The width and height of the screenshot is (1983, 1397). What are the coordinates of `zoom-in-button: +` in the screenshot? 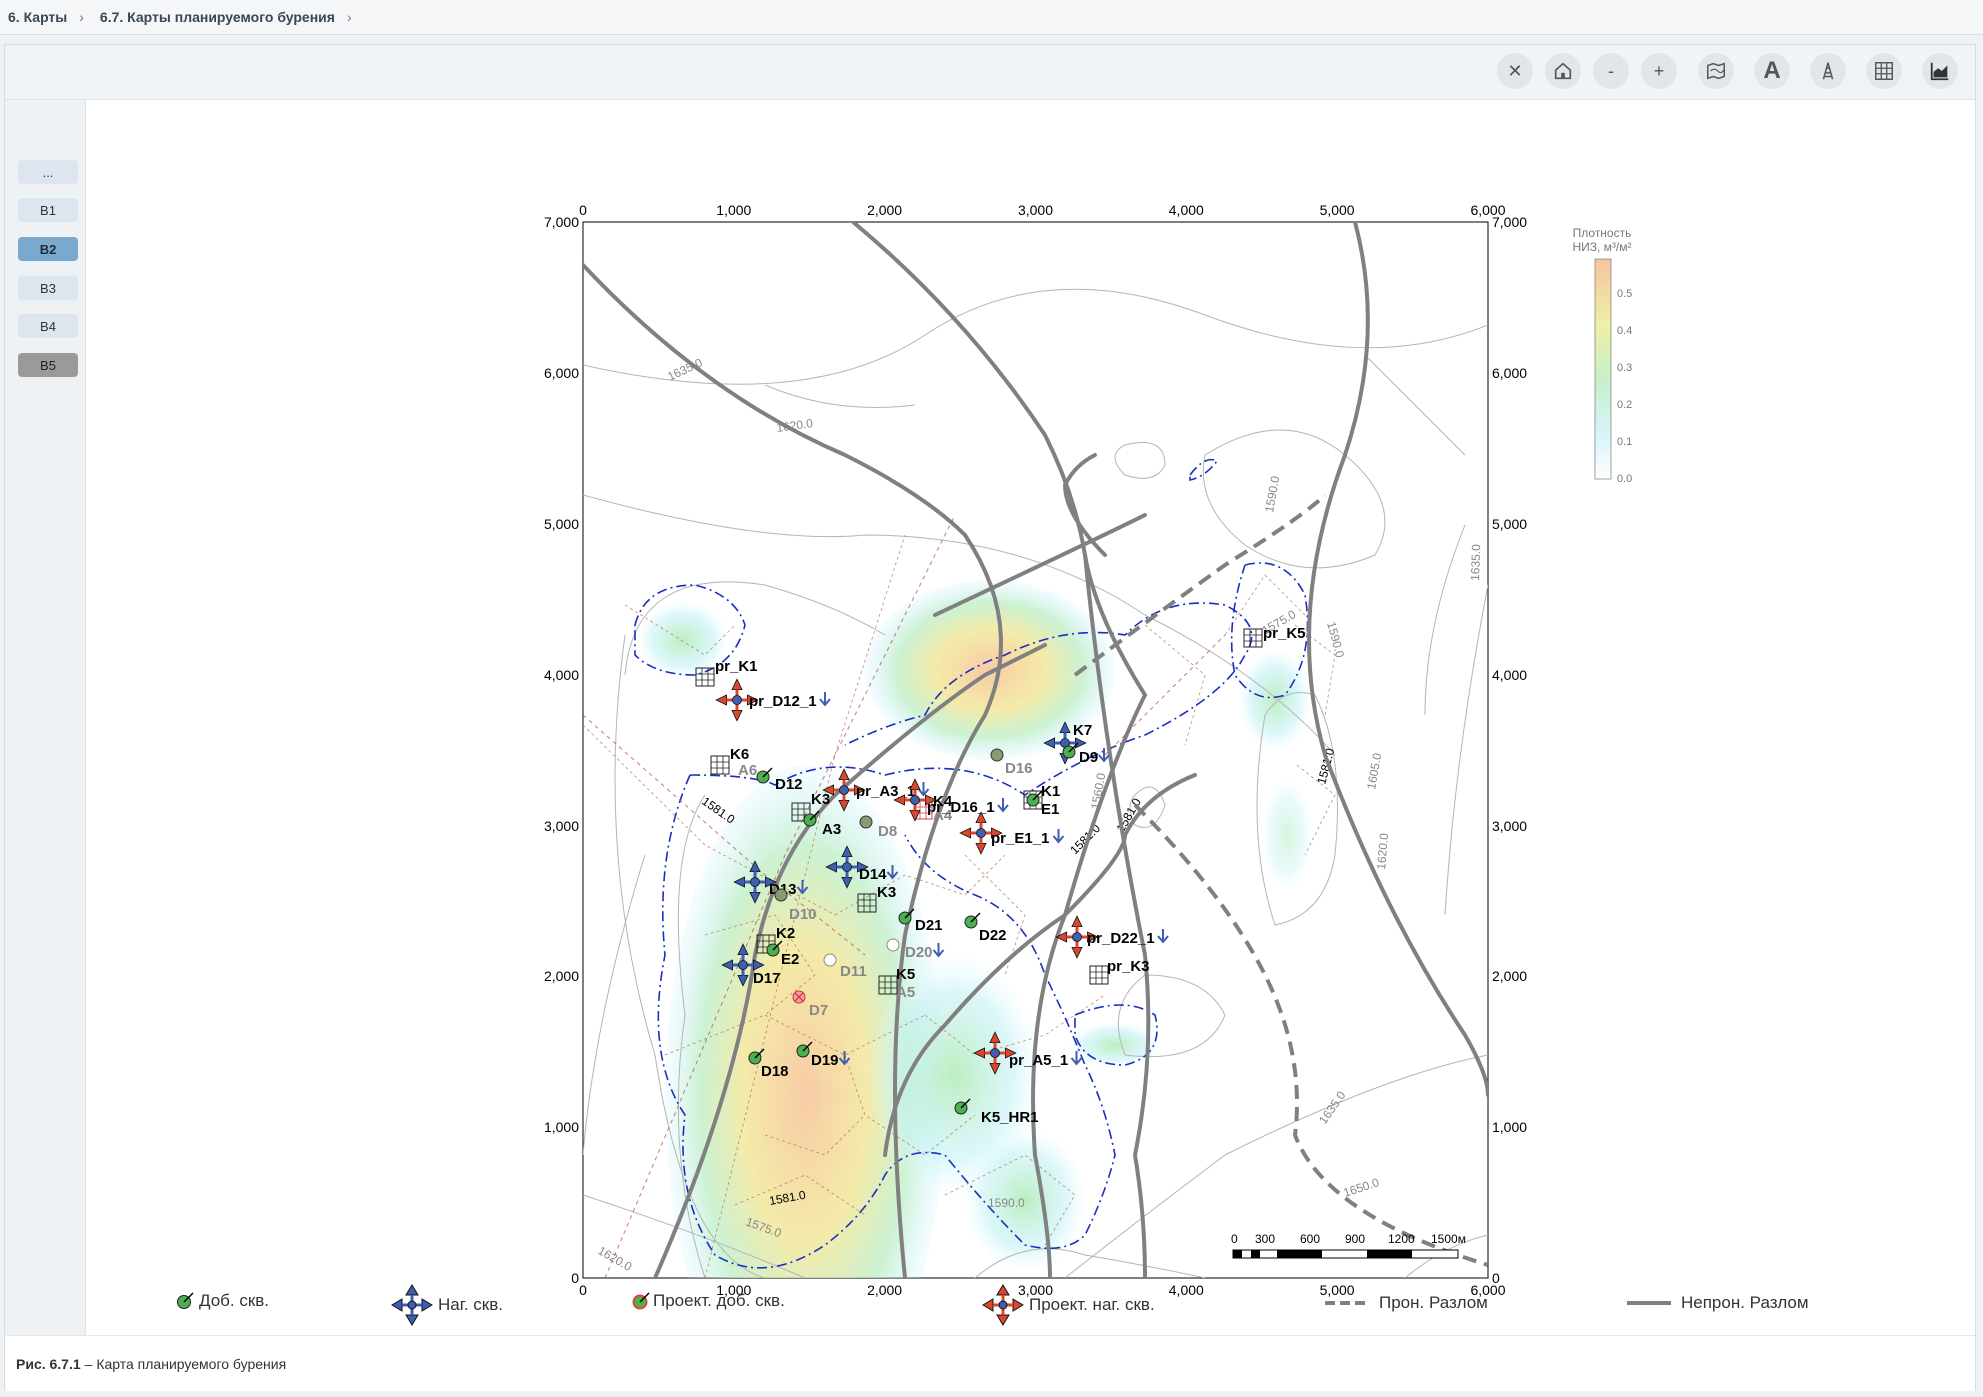 It's located at (1659, 71).